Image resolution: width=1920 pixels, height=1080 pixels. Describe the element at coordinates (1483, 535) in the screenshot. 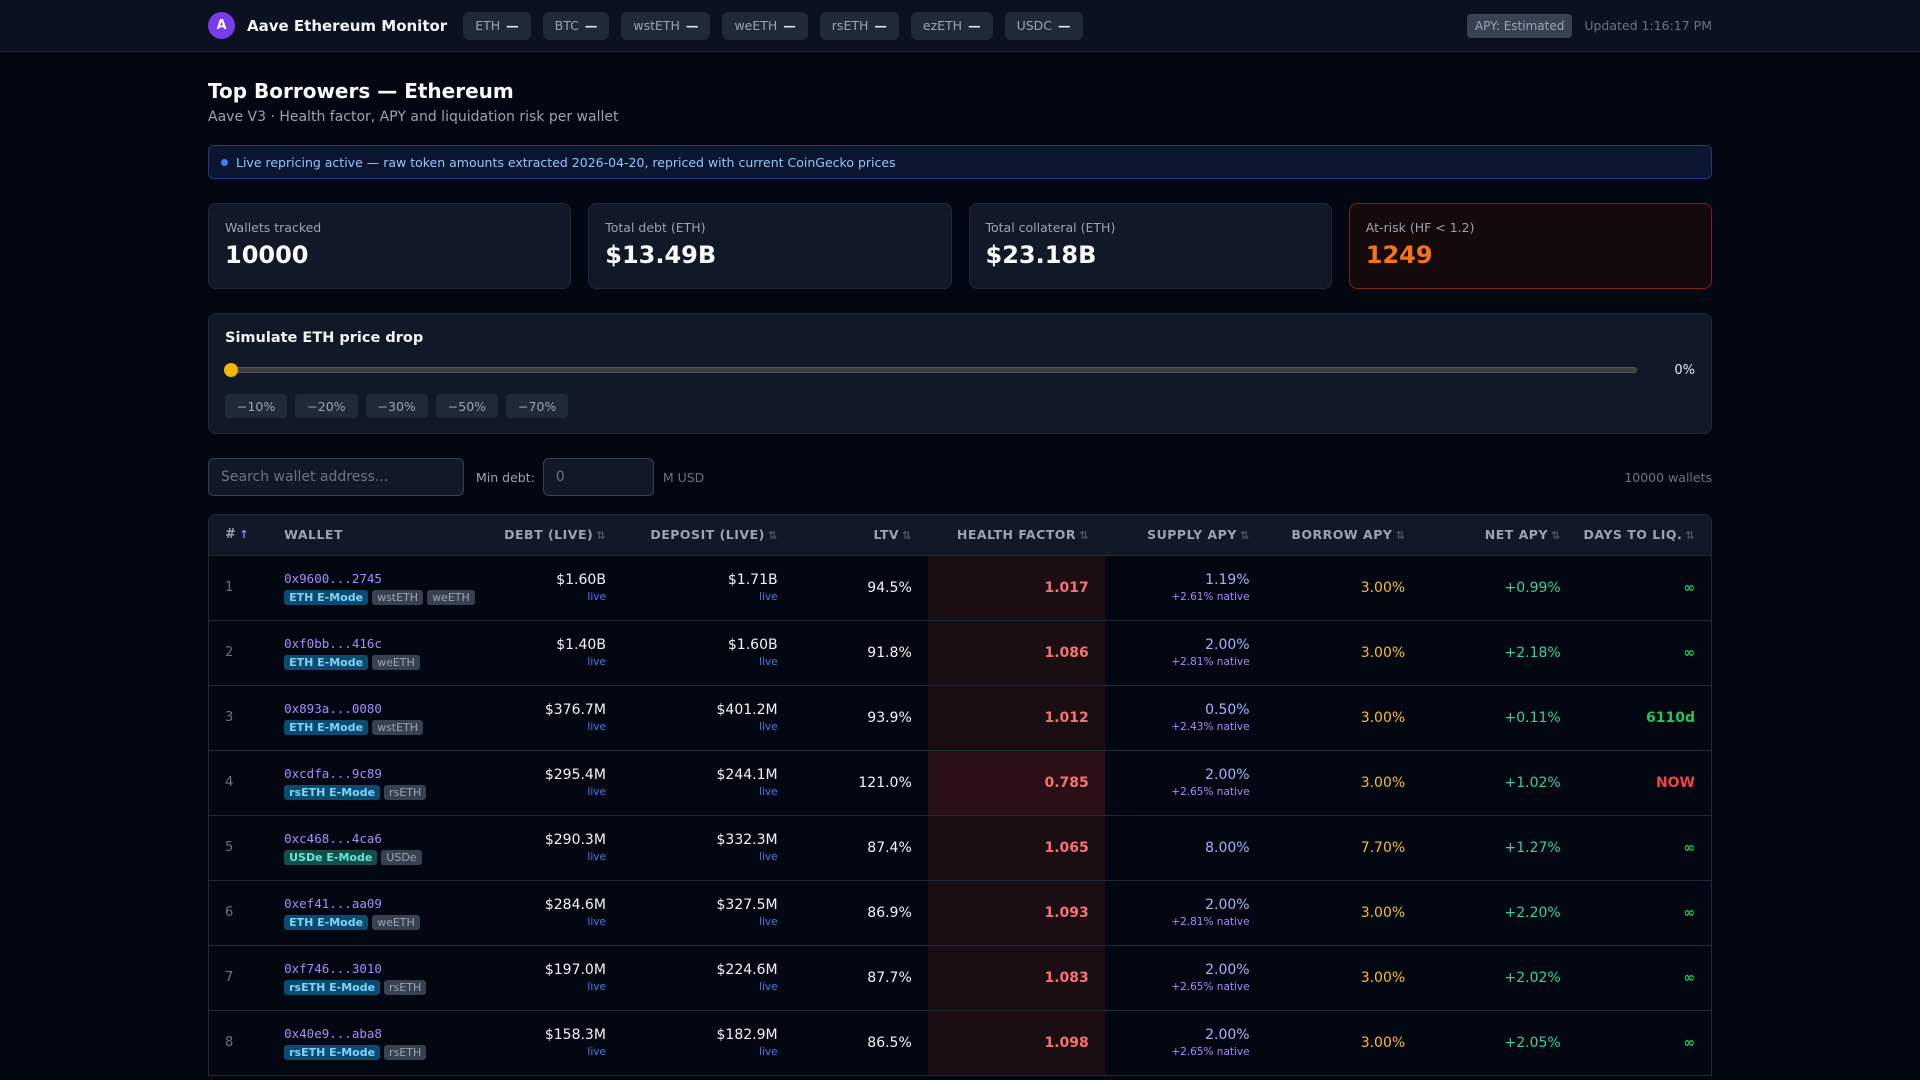

I see `col-header-net-apy: Net APY ⇅` at that location.